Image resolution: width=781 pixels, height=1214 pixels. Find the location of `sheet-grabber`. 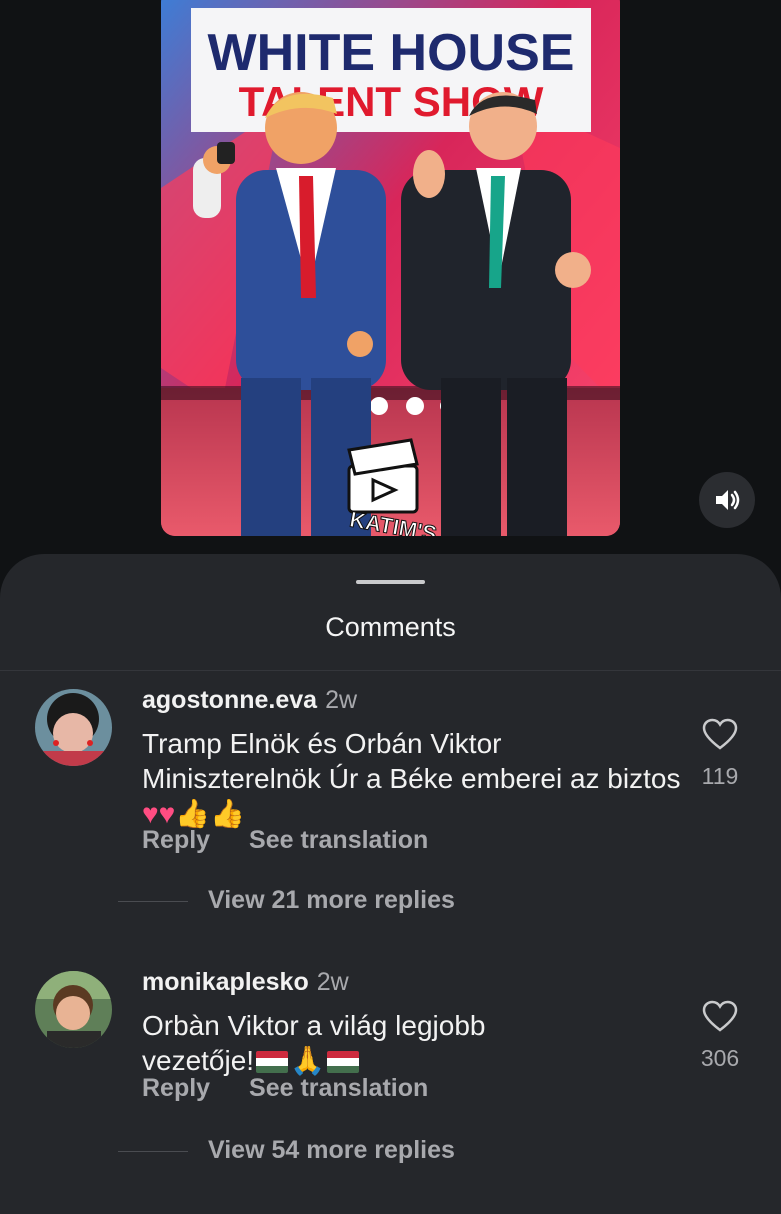

sheet-grabber is located at coordinates (390, 582).